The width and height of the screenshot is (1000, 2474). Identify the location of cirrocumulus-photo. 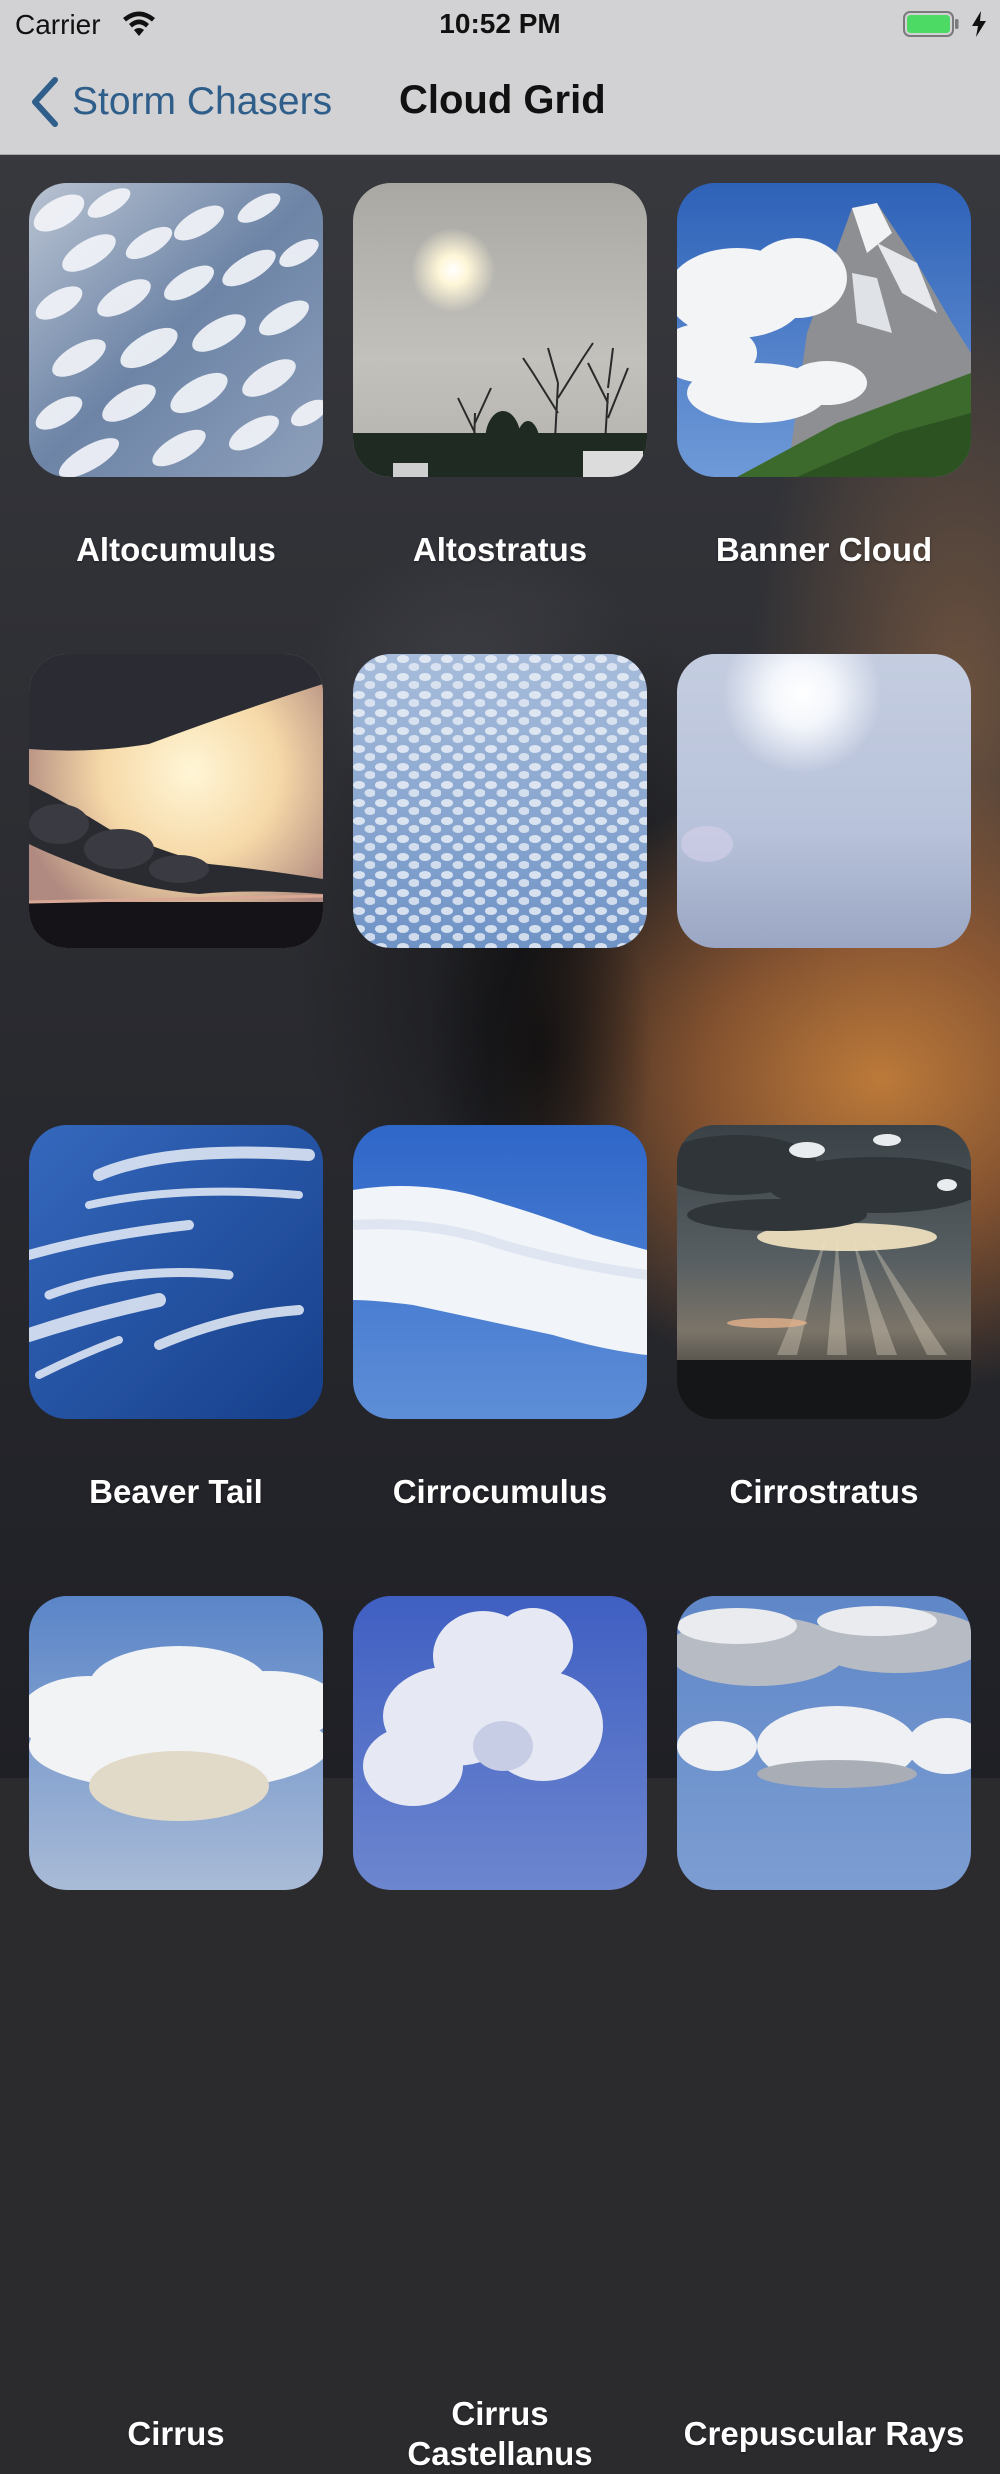
(500, 801).